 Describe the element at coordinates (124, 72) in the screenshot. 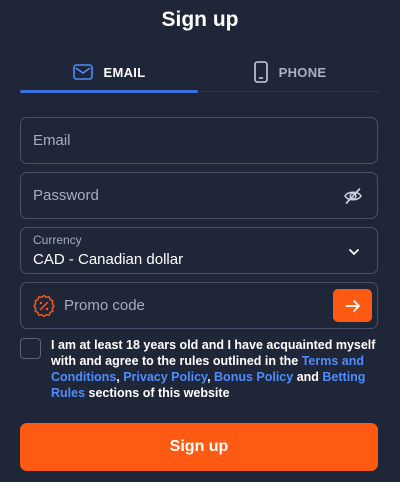

I see `tab-email-label: EMAIL` at that location.